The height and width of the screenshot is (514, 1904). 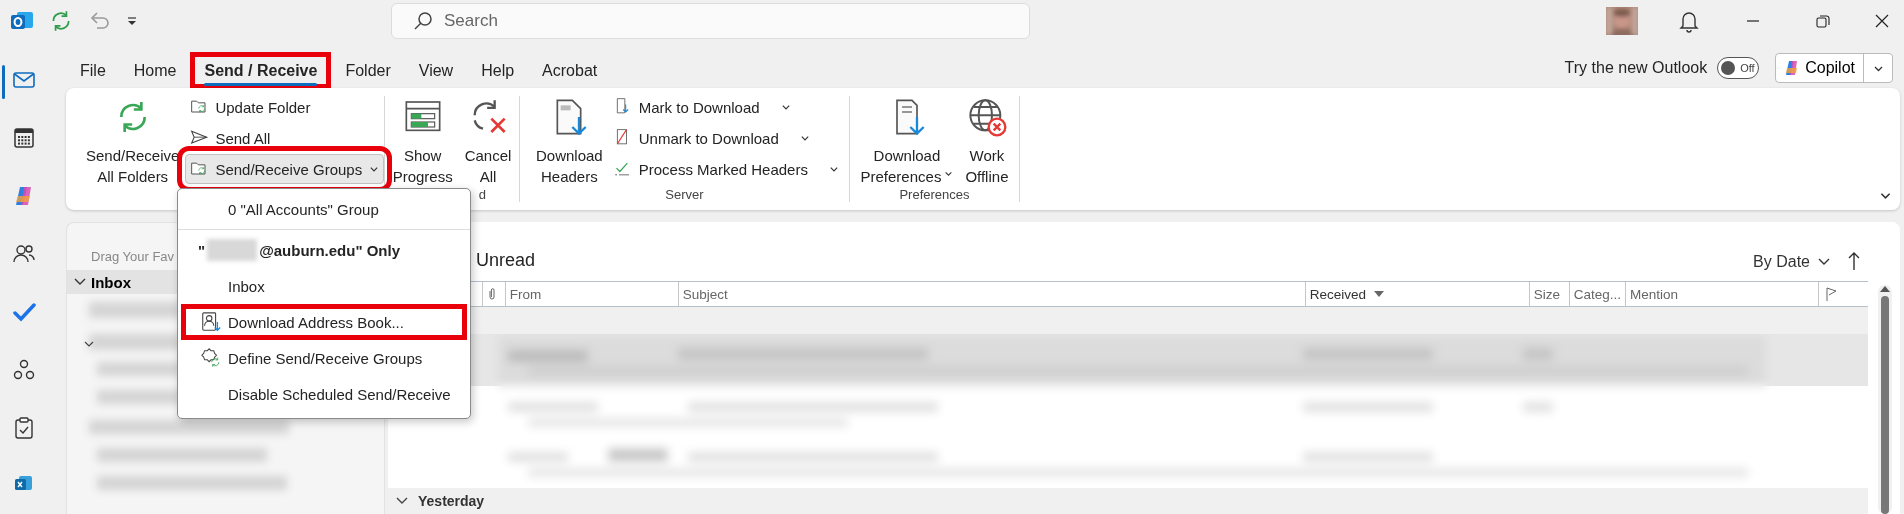 I want to click on copilot-split-button: Copilot, so click(x=1834, y=68).